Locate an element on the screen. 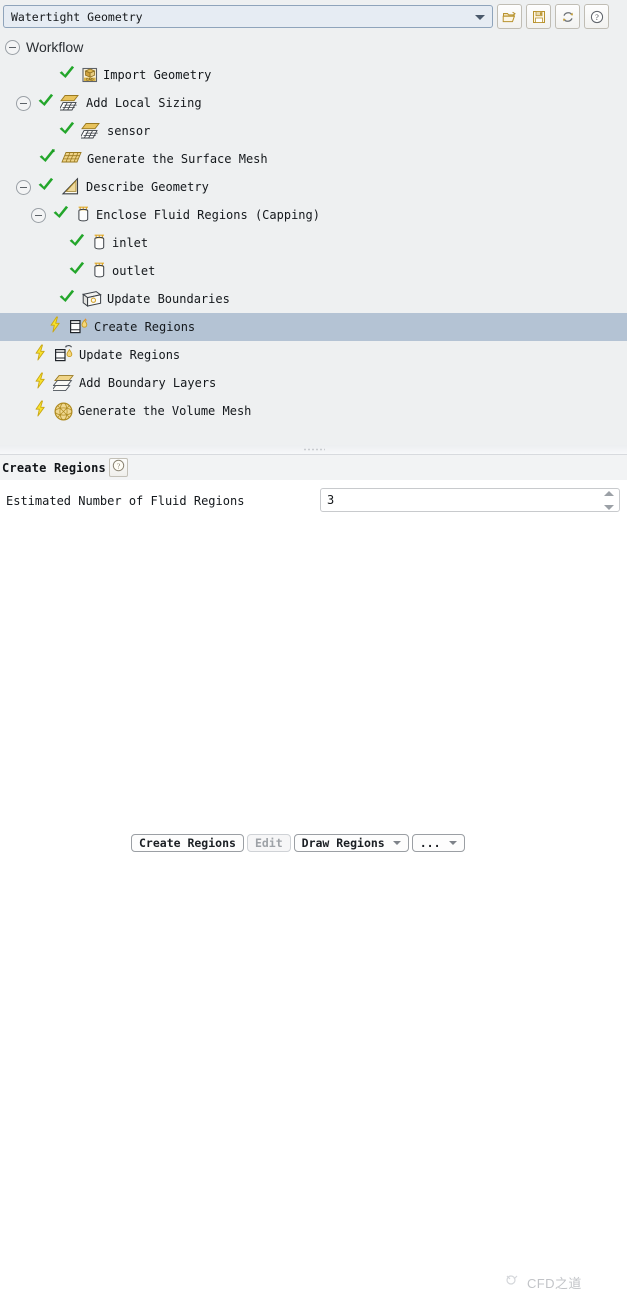  tree-node-describe-geometry: Describe Geometry is located at coordinates (313, 187).